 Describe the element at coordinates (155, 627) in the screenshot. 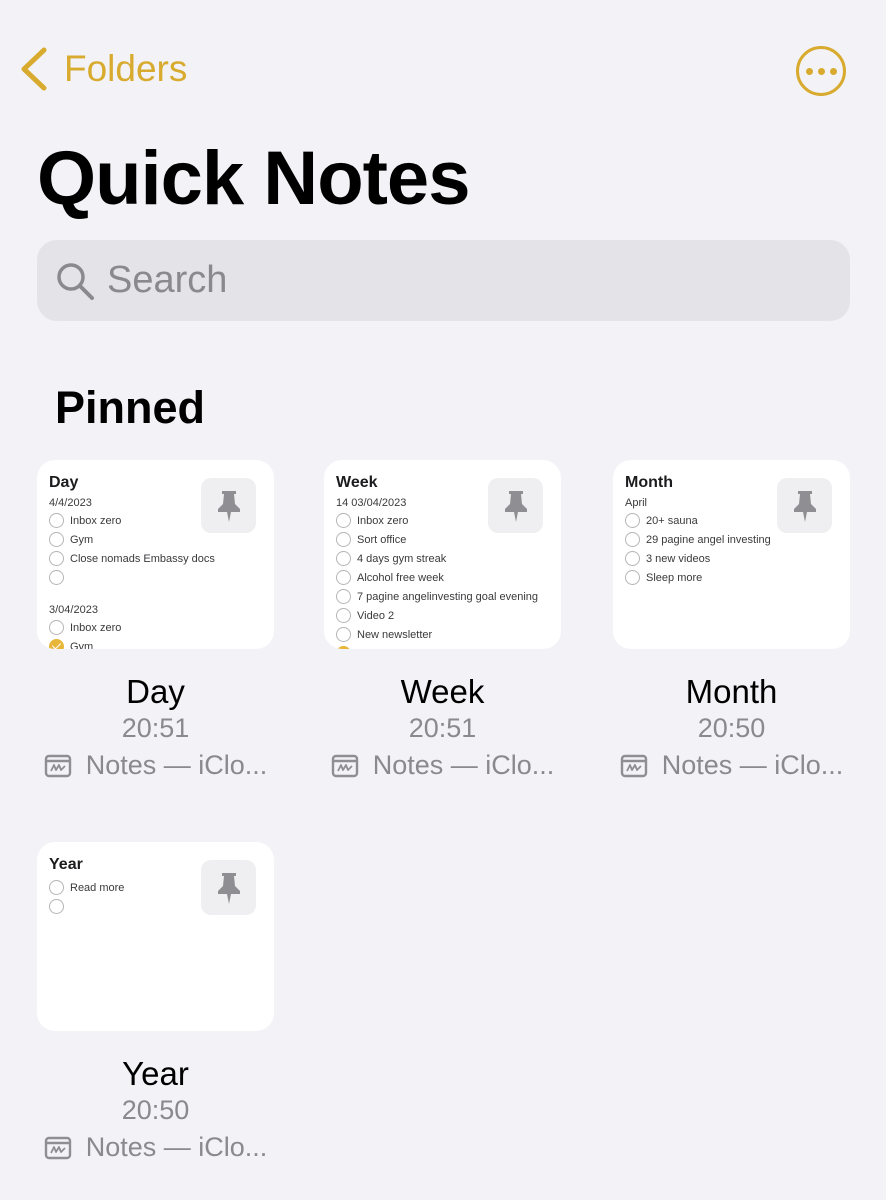

I see `checklist-item: Inbox zero` at that location.